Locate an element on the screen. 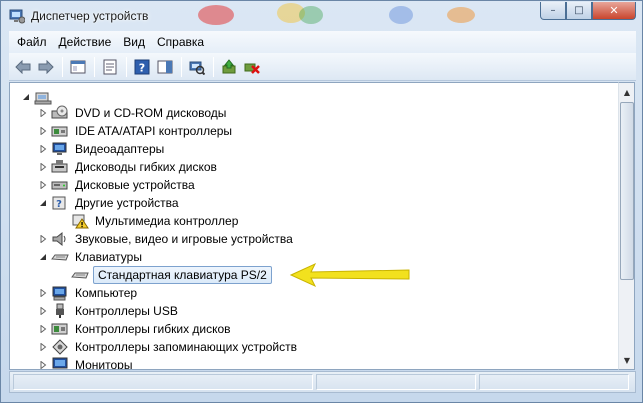 This screenshot has width=643, height=403. disk-drive-icon is located at coordinates (60, 185).